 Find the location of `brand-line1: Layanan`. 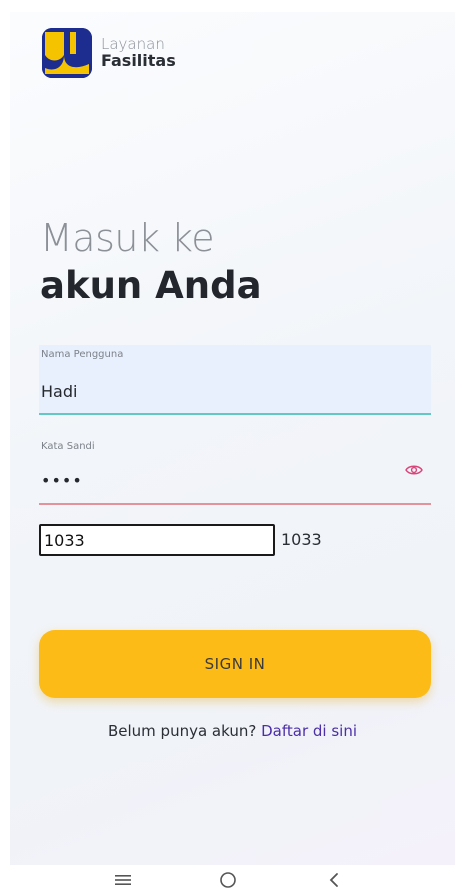

brand-line1: Layanan is located at coordinates (133, 43).